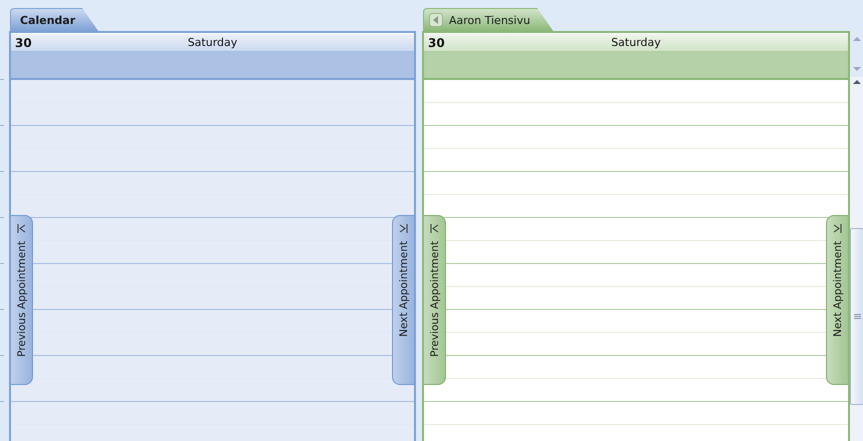 The height and width of the screenshot is (441, 863). Describe the element at coordinates (488, 19) in the screenshot. I see `calendar-tab: Aaron Tiensivu` at that location.